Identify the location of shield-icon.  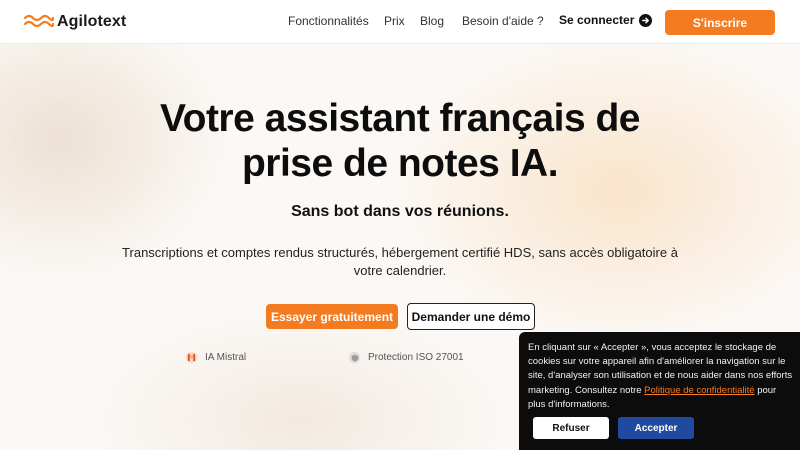
(354, 357).